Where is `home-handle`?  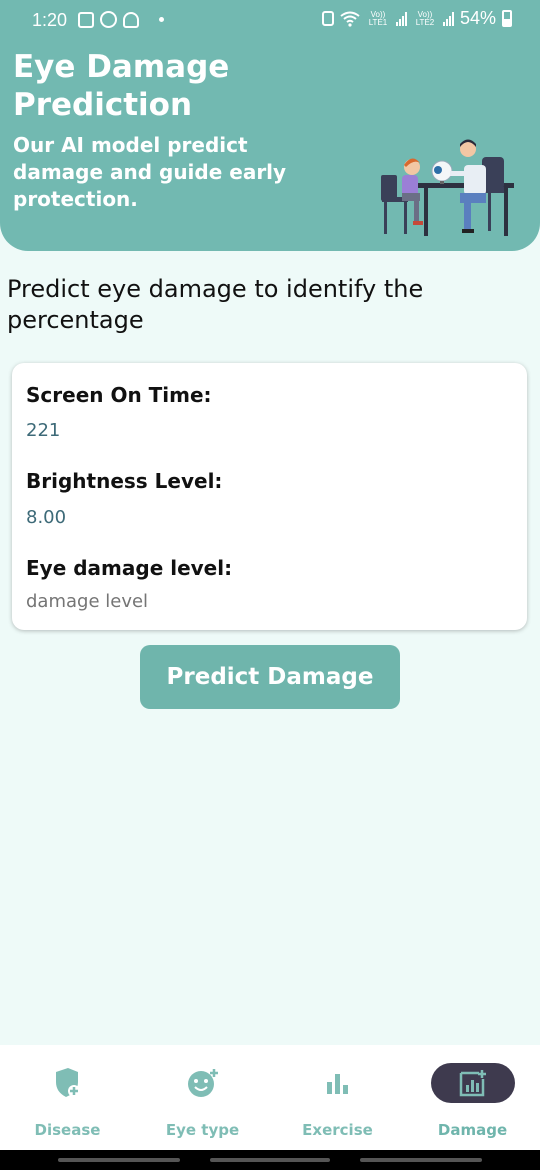
home-handle is located at coordinates (270, 1160).